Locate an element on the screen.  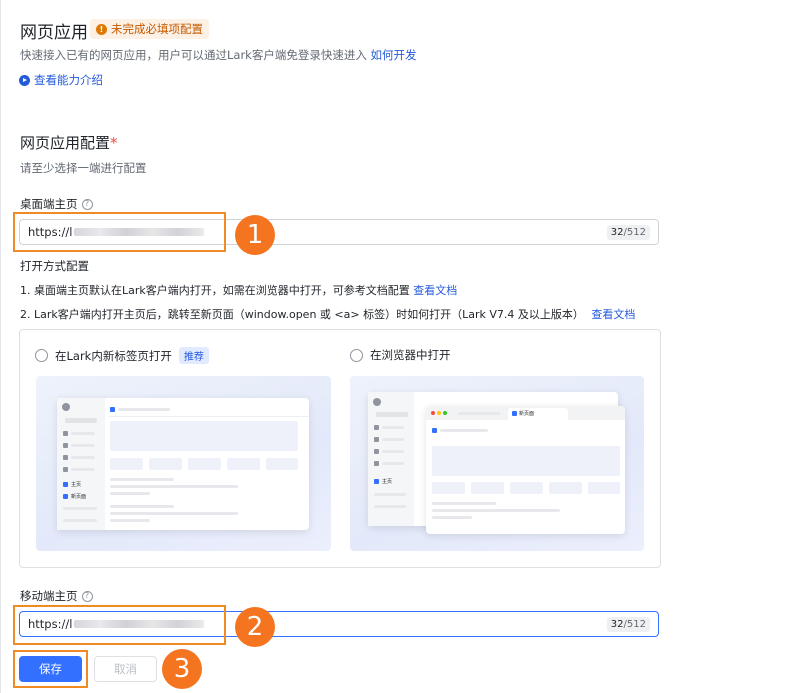
divider is located at coordinates (209, 416).